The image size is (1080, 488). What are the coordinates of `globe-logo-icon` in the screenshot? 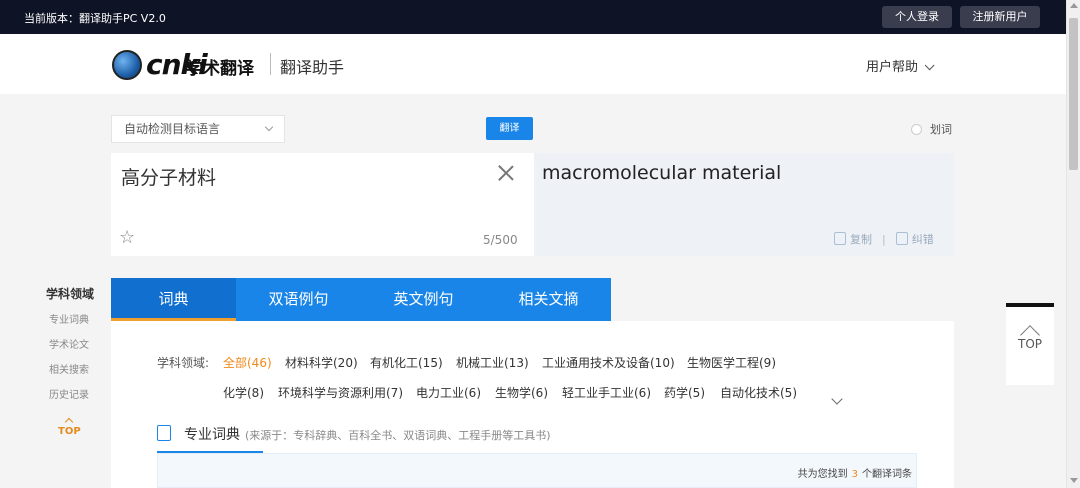 It's located at (127, 65).